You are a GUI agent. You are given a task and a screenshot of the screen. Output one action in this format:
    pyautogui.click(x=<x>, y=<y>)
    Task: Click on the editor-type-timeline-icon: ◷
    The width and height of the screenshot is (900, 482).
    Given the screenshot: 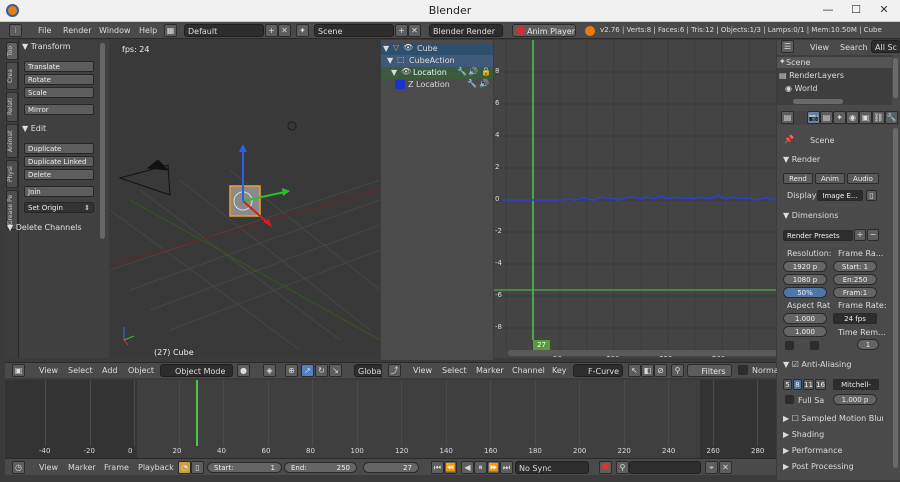 What is the action you would take?
    pyautogui.click(x=18, y=467)
    